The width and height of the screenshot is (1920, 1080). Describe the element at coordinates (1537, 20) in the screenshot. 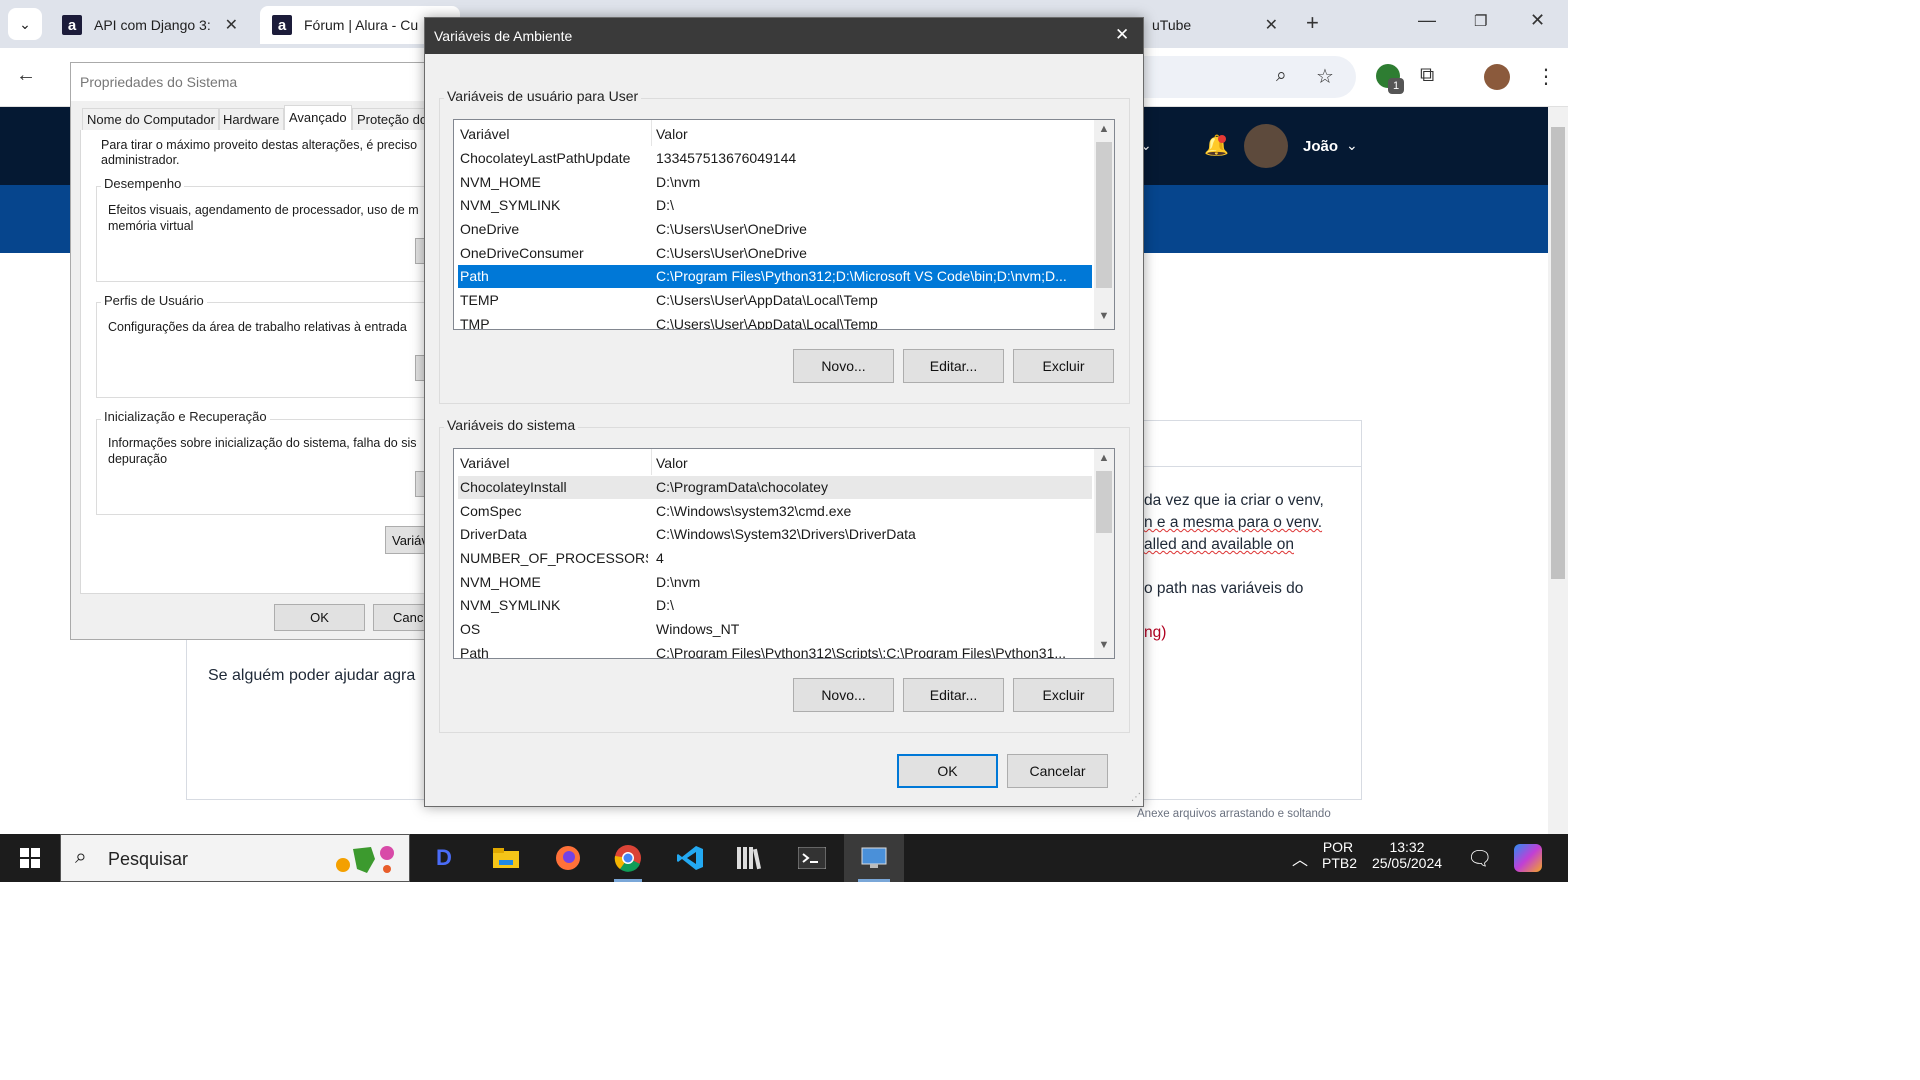

I see `window-close-icon: ✕` at that location.